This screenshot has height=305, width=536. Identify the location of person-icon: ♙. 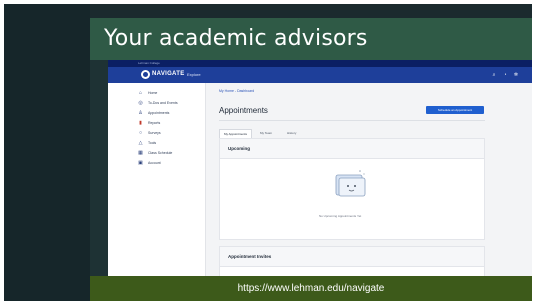
(140, 112).